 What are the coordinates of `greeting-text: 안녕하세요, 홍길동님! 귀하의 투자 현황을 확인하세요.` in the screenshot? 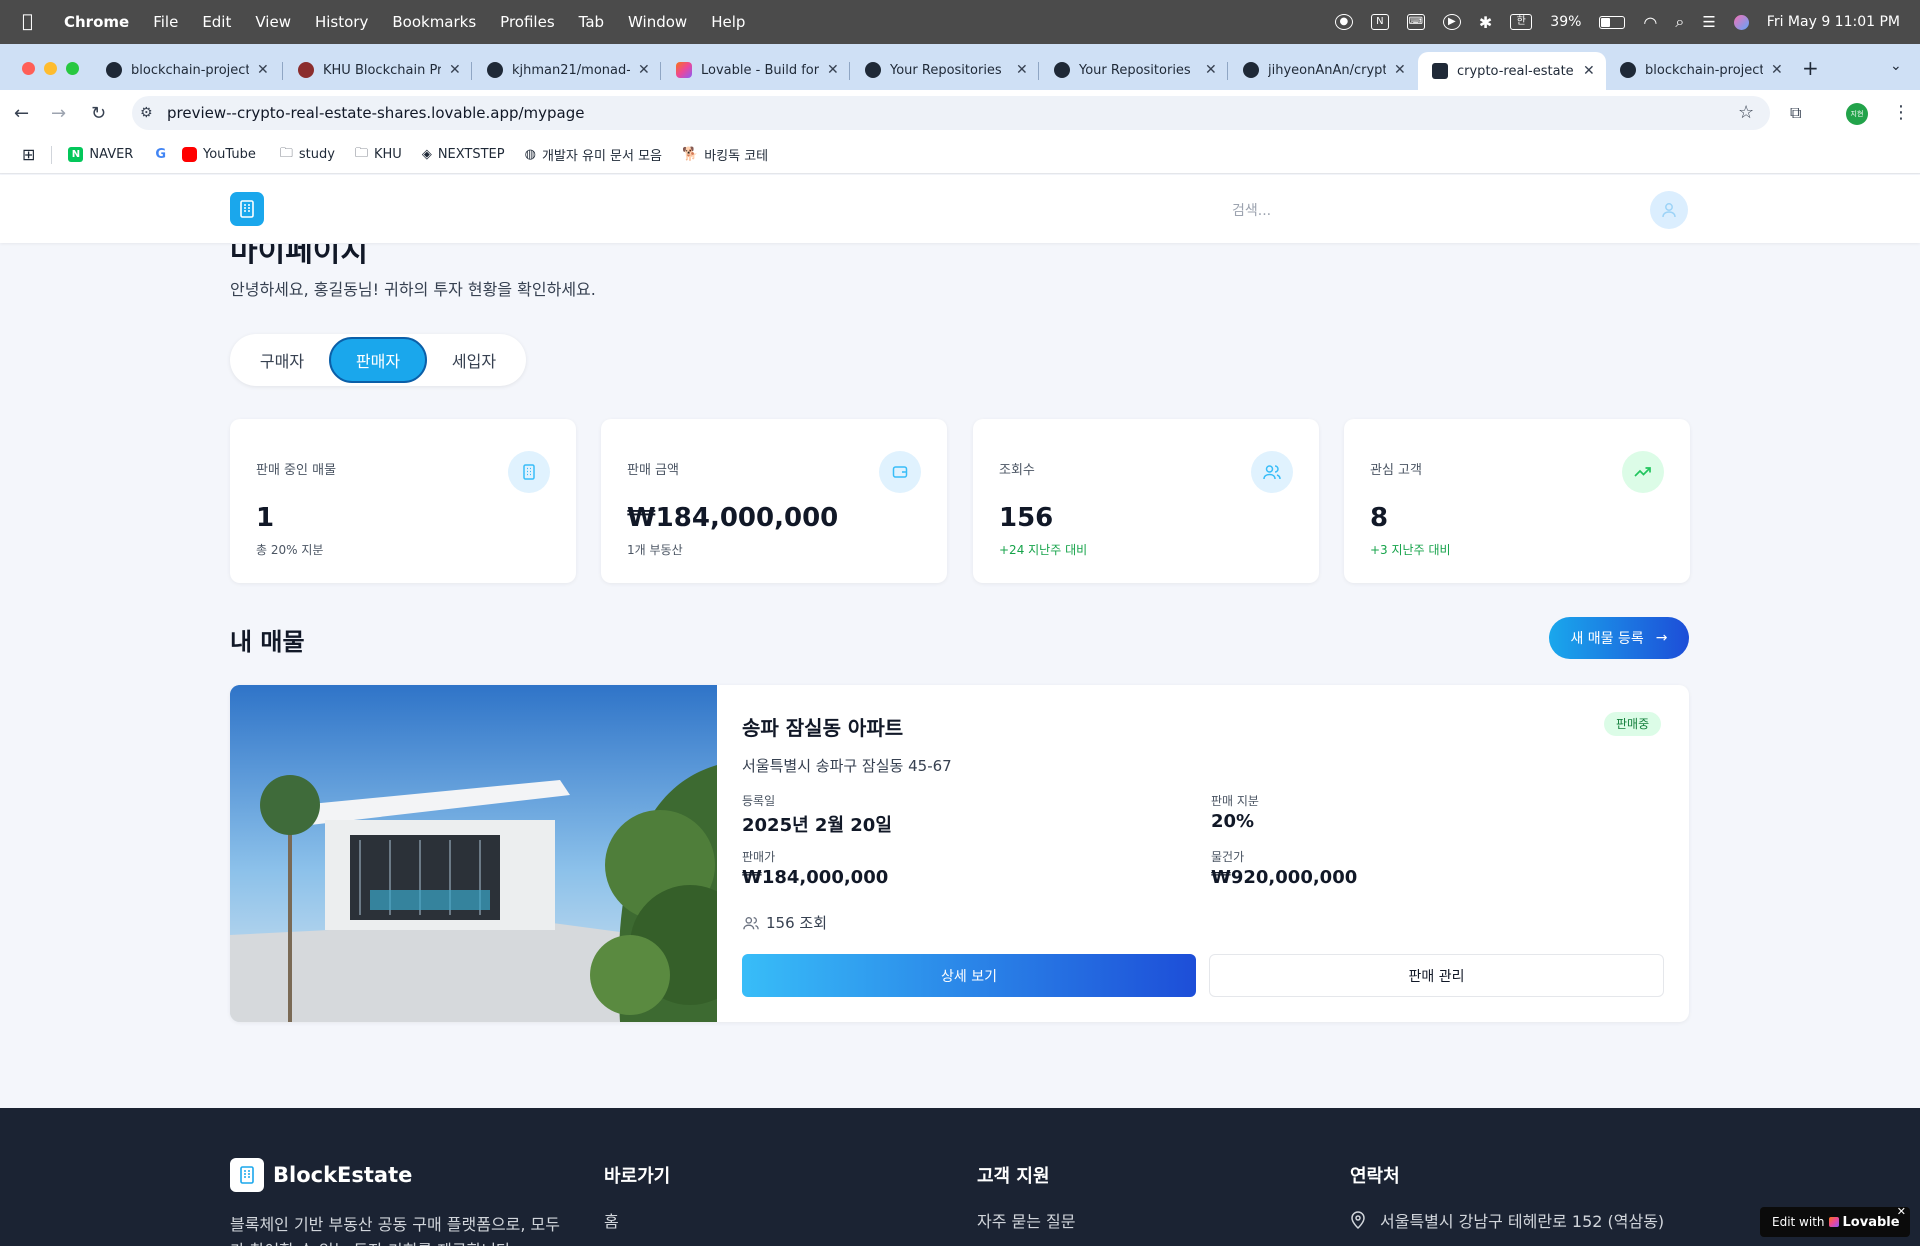 It's located at (413, 289).